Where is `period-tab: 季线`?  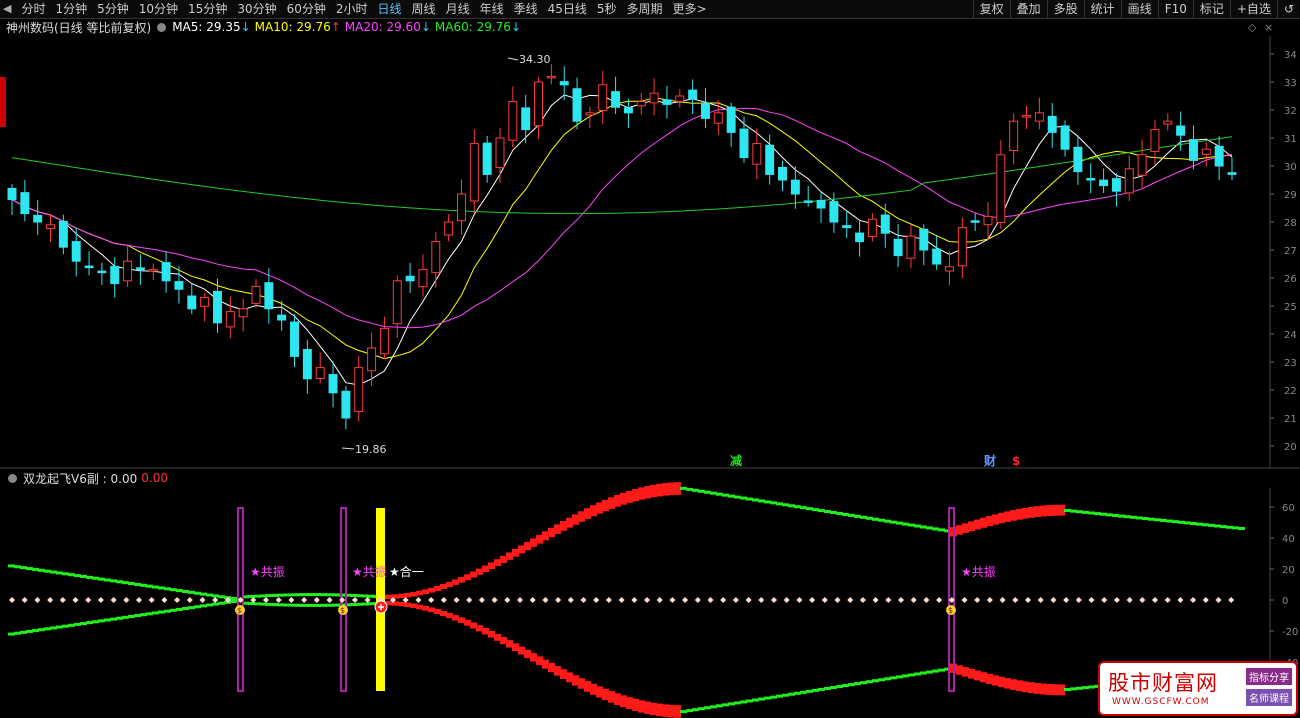
period-tab: 季线 is located at coordinates (526, 9).